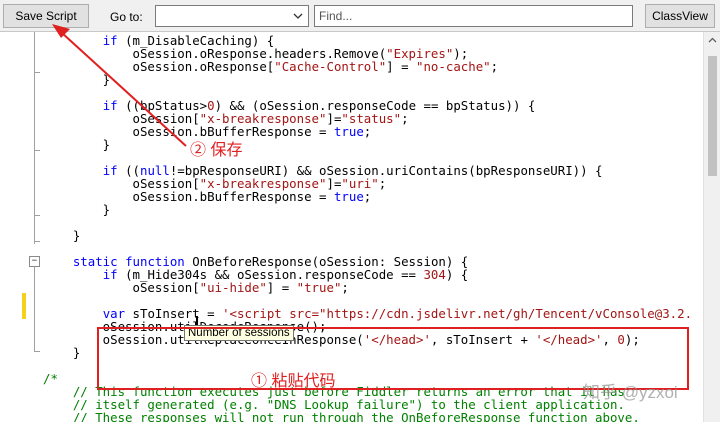 Image resolution: width=720 pixels, height=422 pixels. What do you see at coordinates (330, 66) in the screenshot?
I see `code-token: "Cache-Control"` at bounding box center [330, 66].